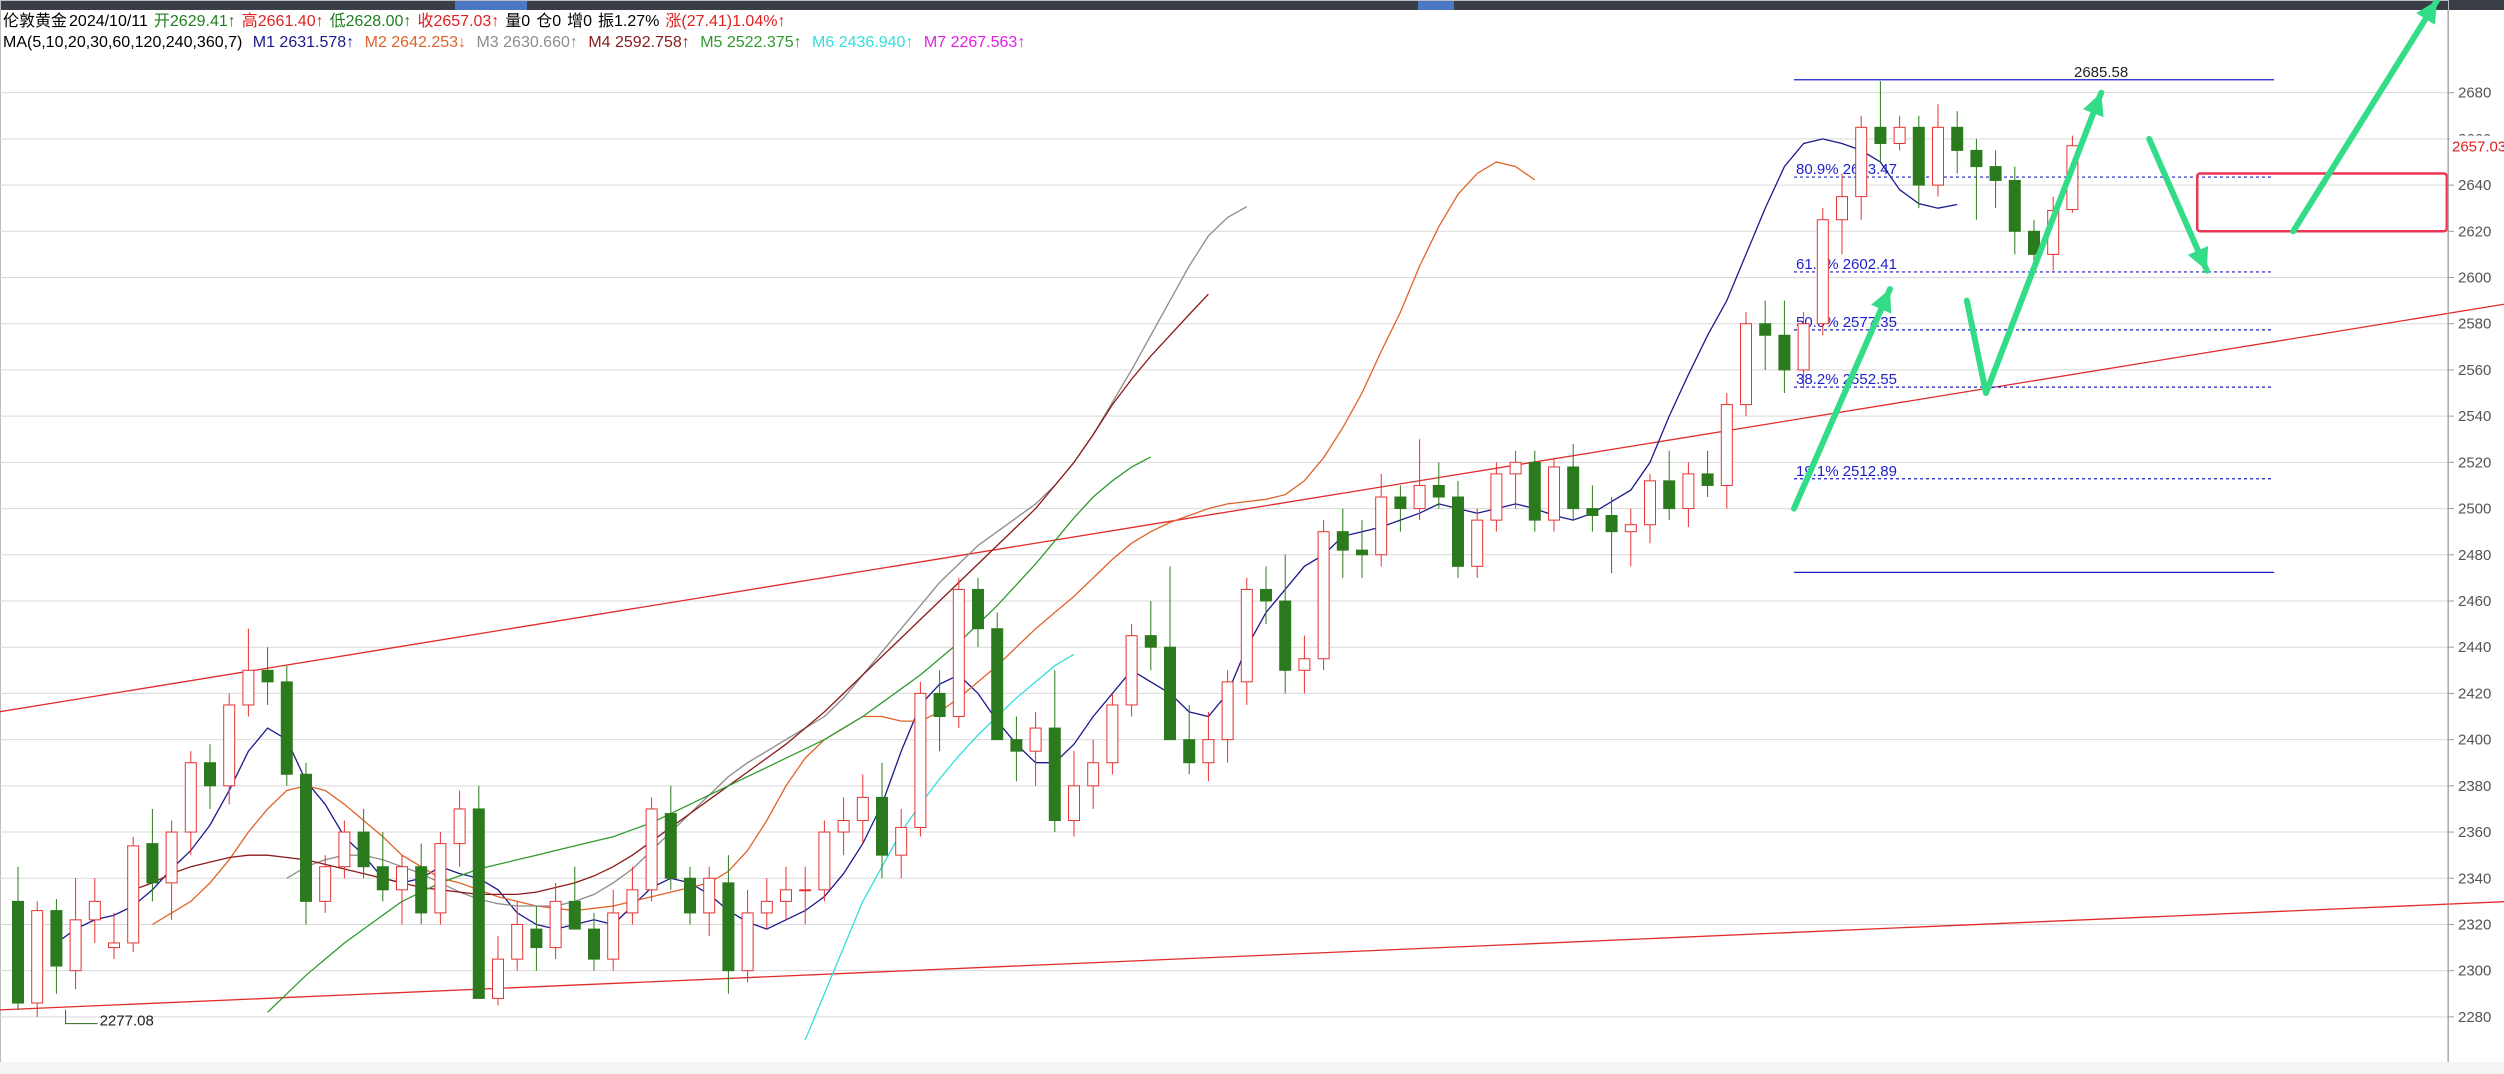 The height and width of the screenshot is (1074, 2504). Describe the element at coordinates (579, 21) in the screenshot. I see `increase-value: 增0` at that location.